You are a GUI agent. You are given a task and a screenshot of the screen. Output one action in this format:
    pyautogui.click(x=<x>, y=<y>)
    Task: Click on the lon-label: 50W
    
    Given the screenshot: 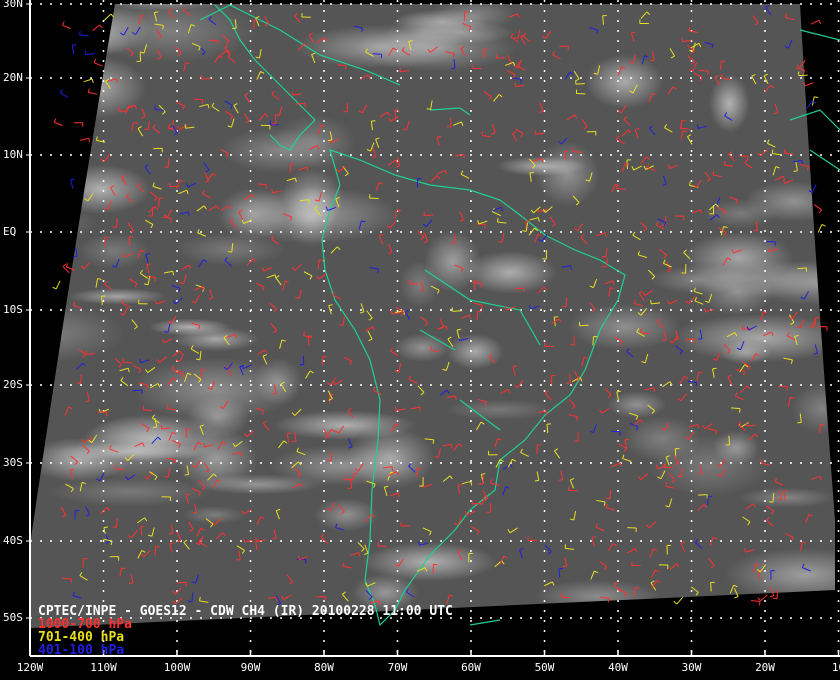 What is the action you would take?
    pyautogui.click(x=544, y=667)
    